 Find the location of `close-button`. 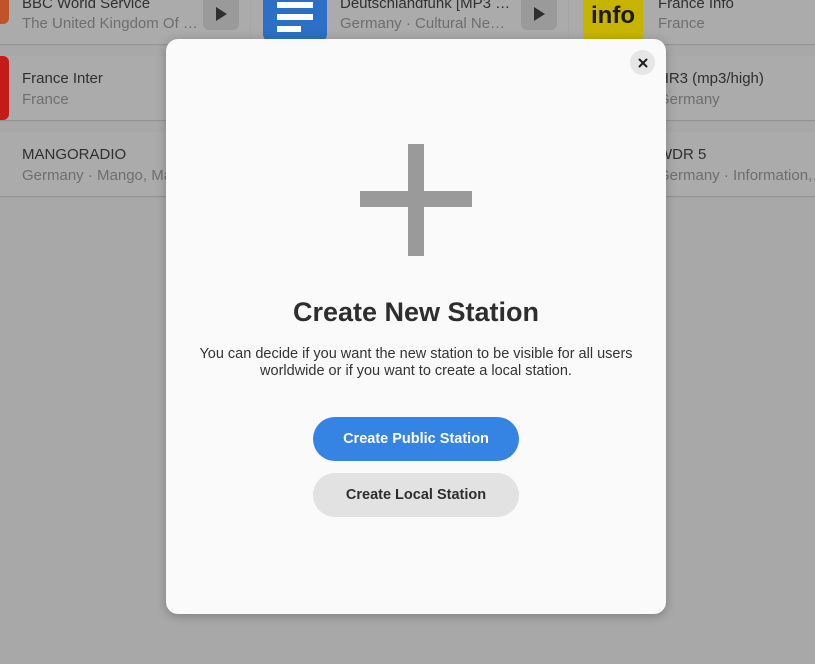

close-button is located at coordinates (642, 62).